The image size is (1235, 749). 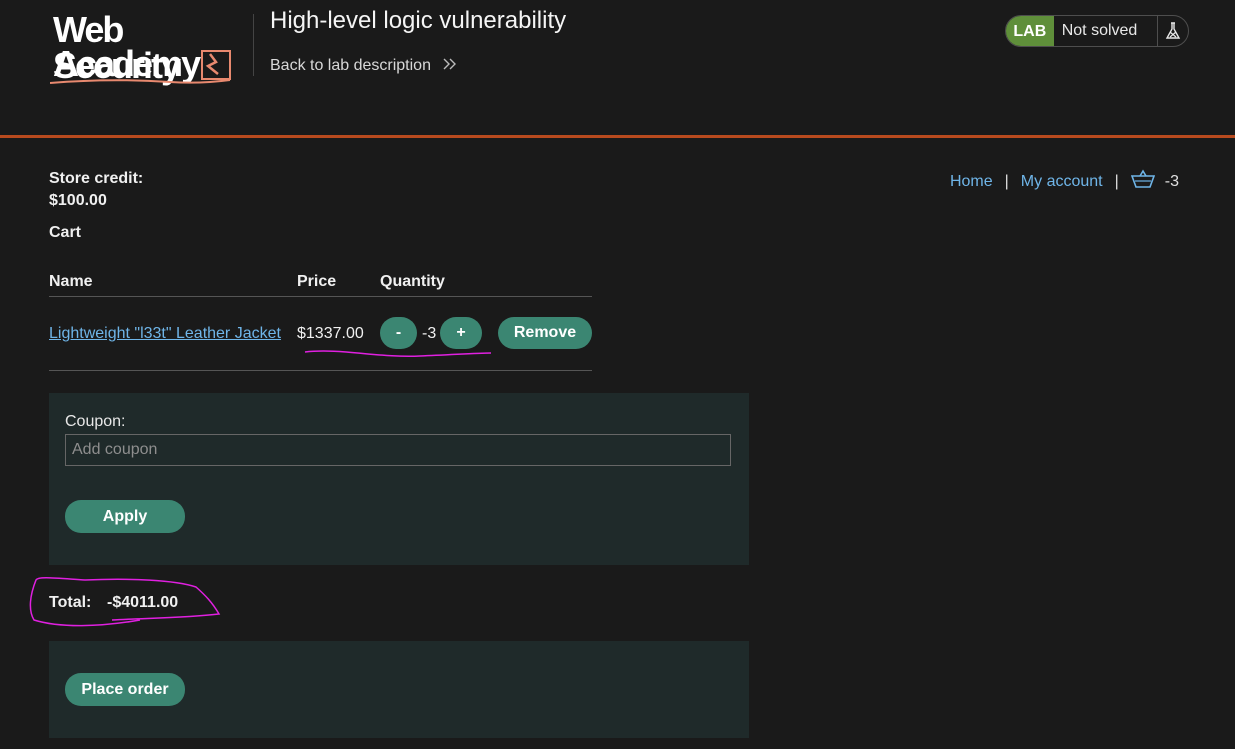 I want to click on decrease-quantity-button: -, so click(x=398, y=333).